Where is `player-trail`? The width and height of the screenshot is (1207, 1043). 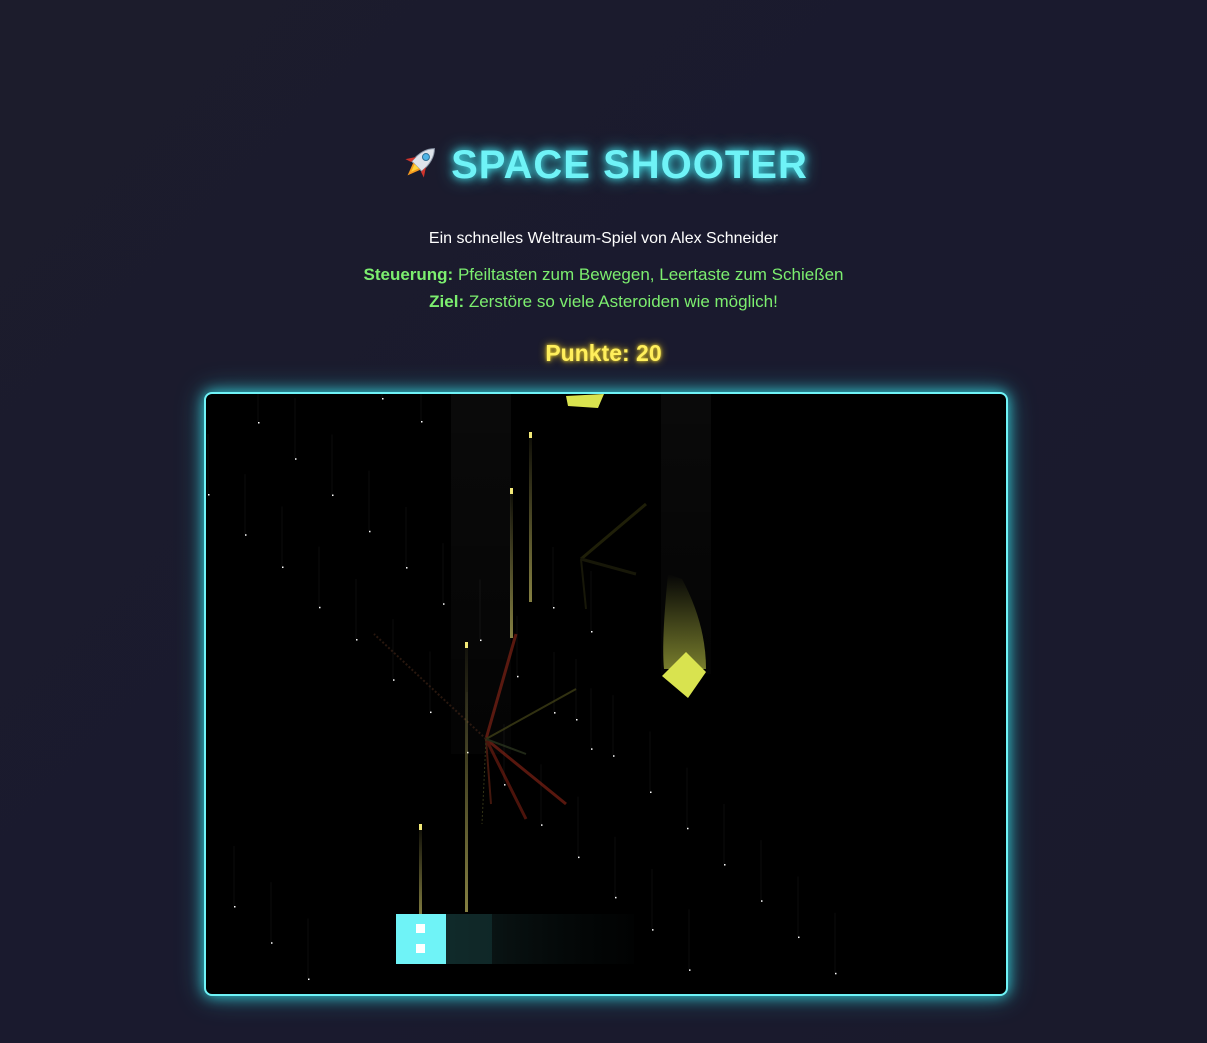 player-trail is located at coordinates (468, 939).